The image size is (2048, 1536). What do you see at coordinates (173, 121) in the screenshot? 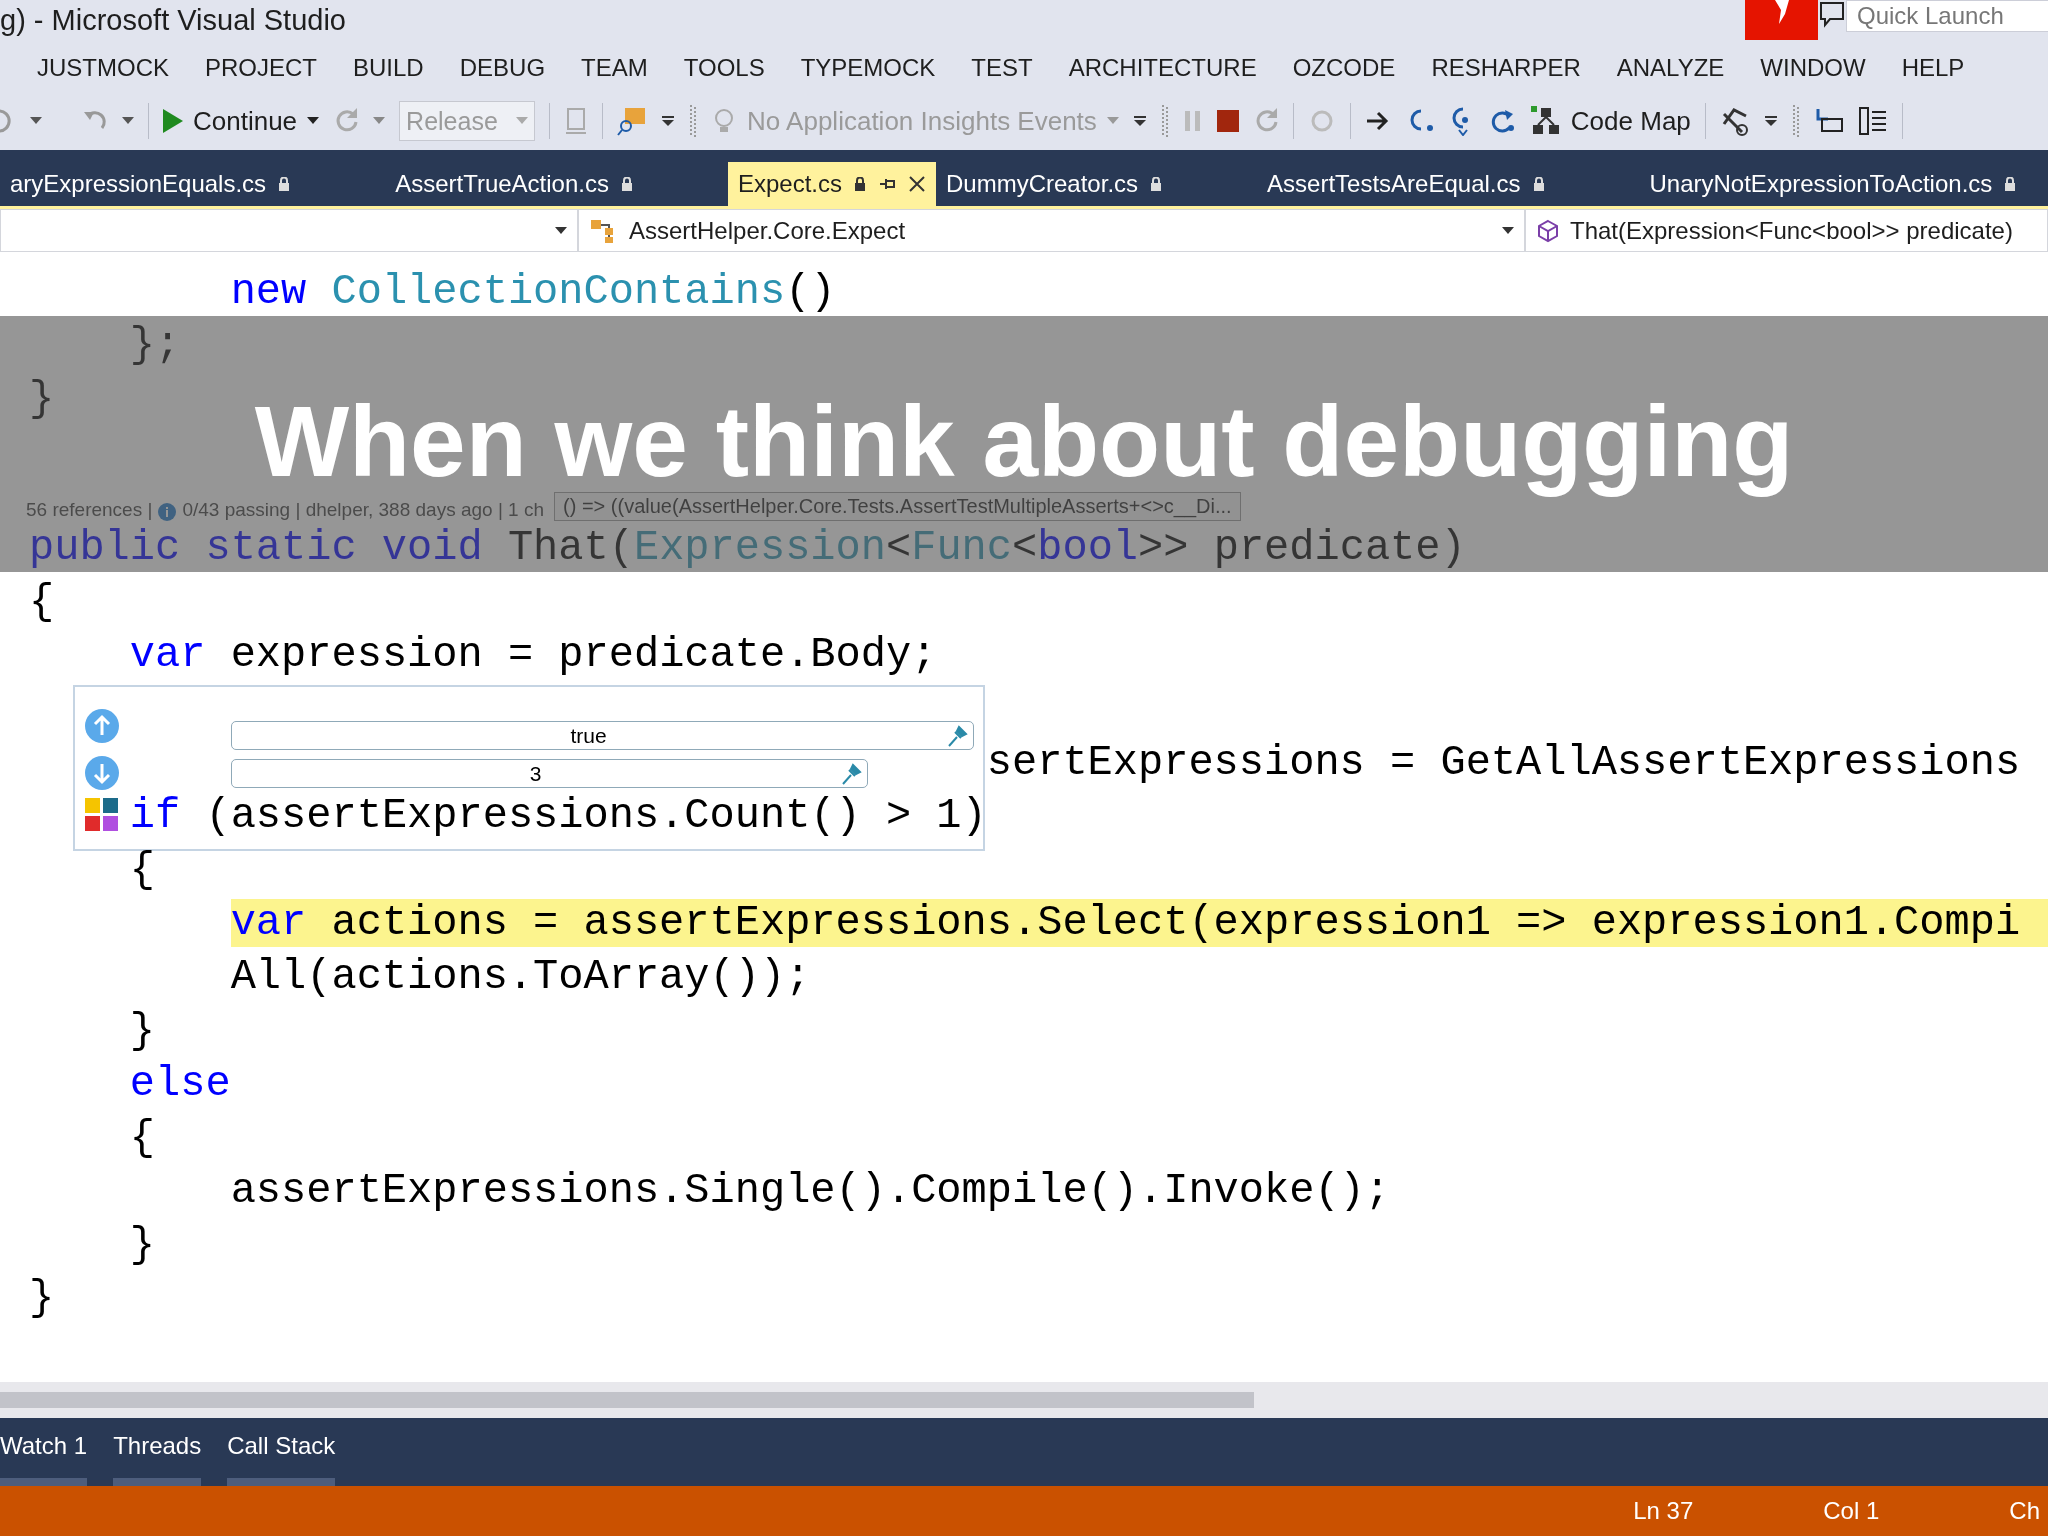
I see `play-icon` at bounding box center [173, 121].